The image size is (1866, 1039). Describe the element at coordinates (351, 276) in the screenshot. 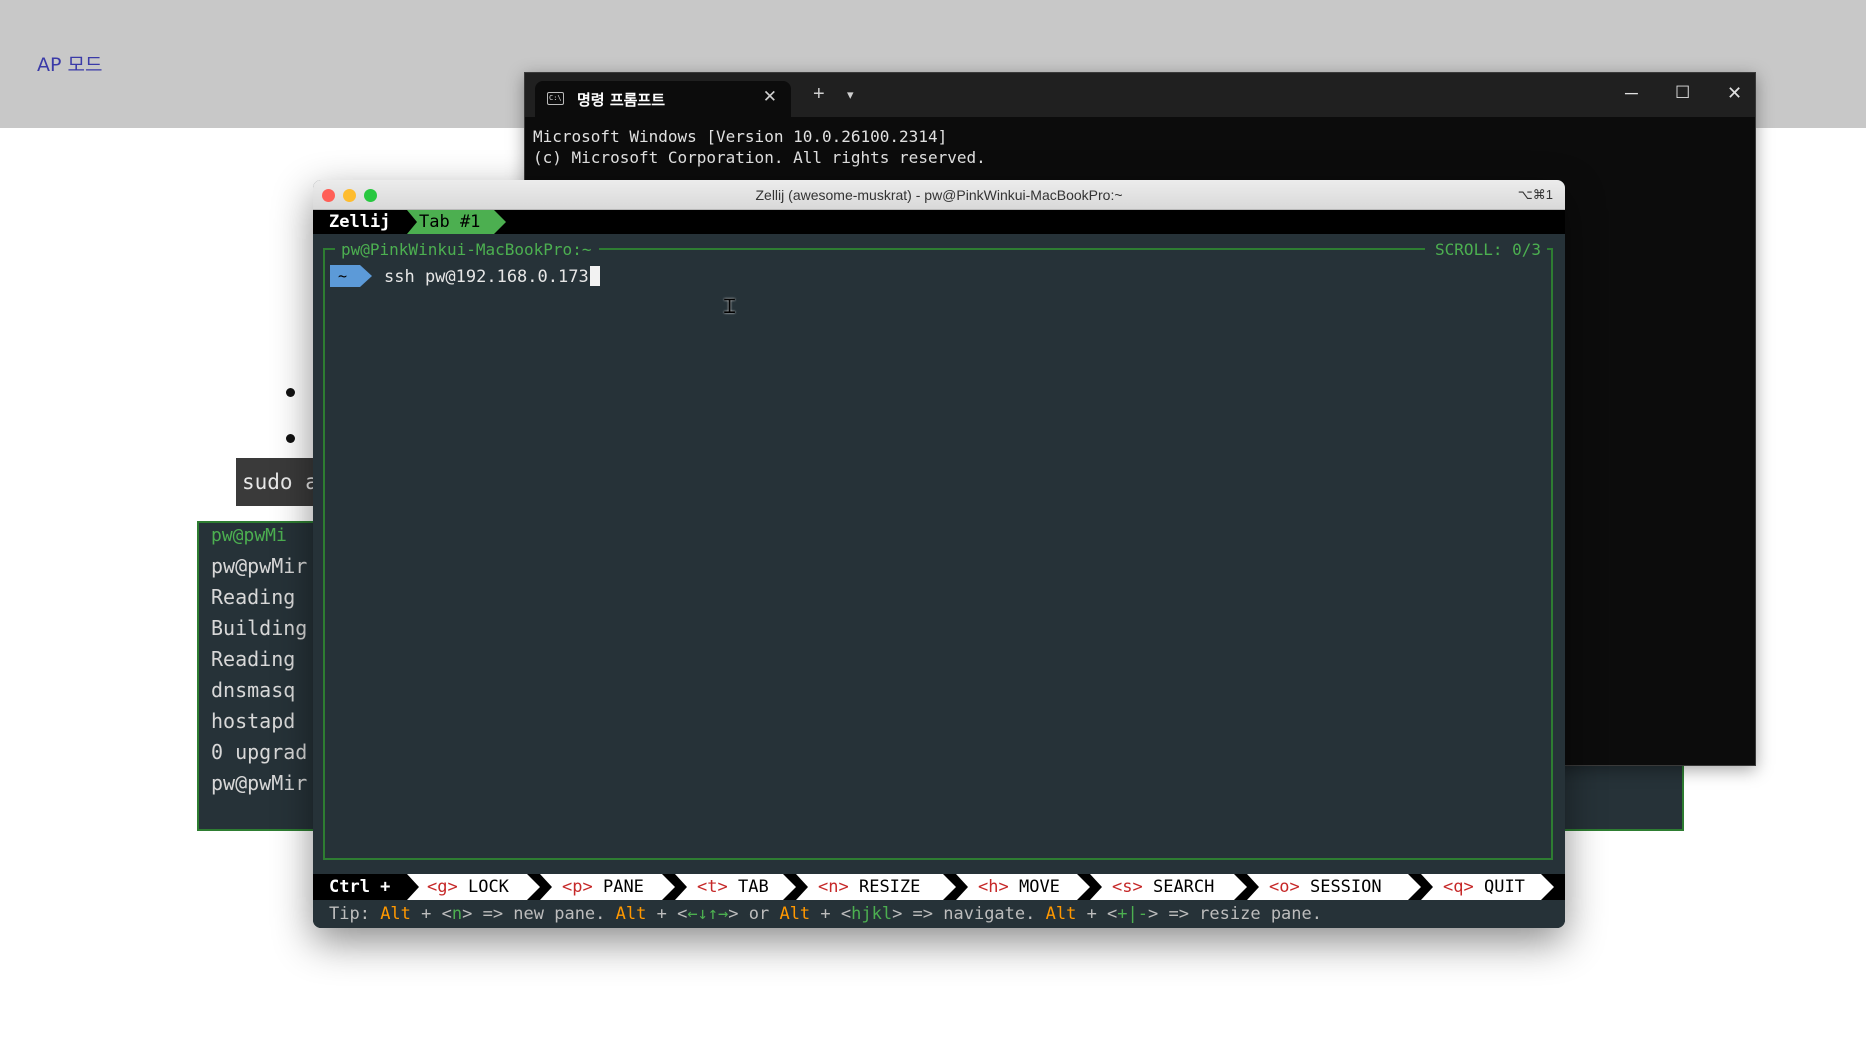

I see `prompt-indicator: ~` at that location.